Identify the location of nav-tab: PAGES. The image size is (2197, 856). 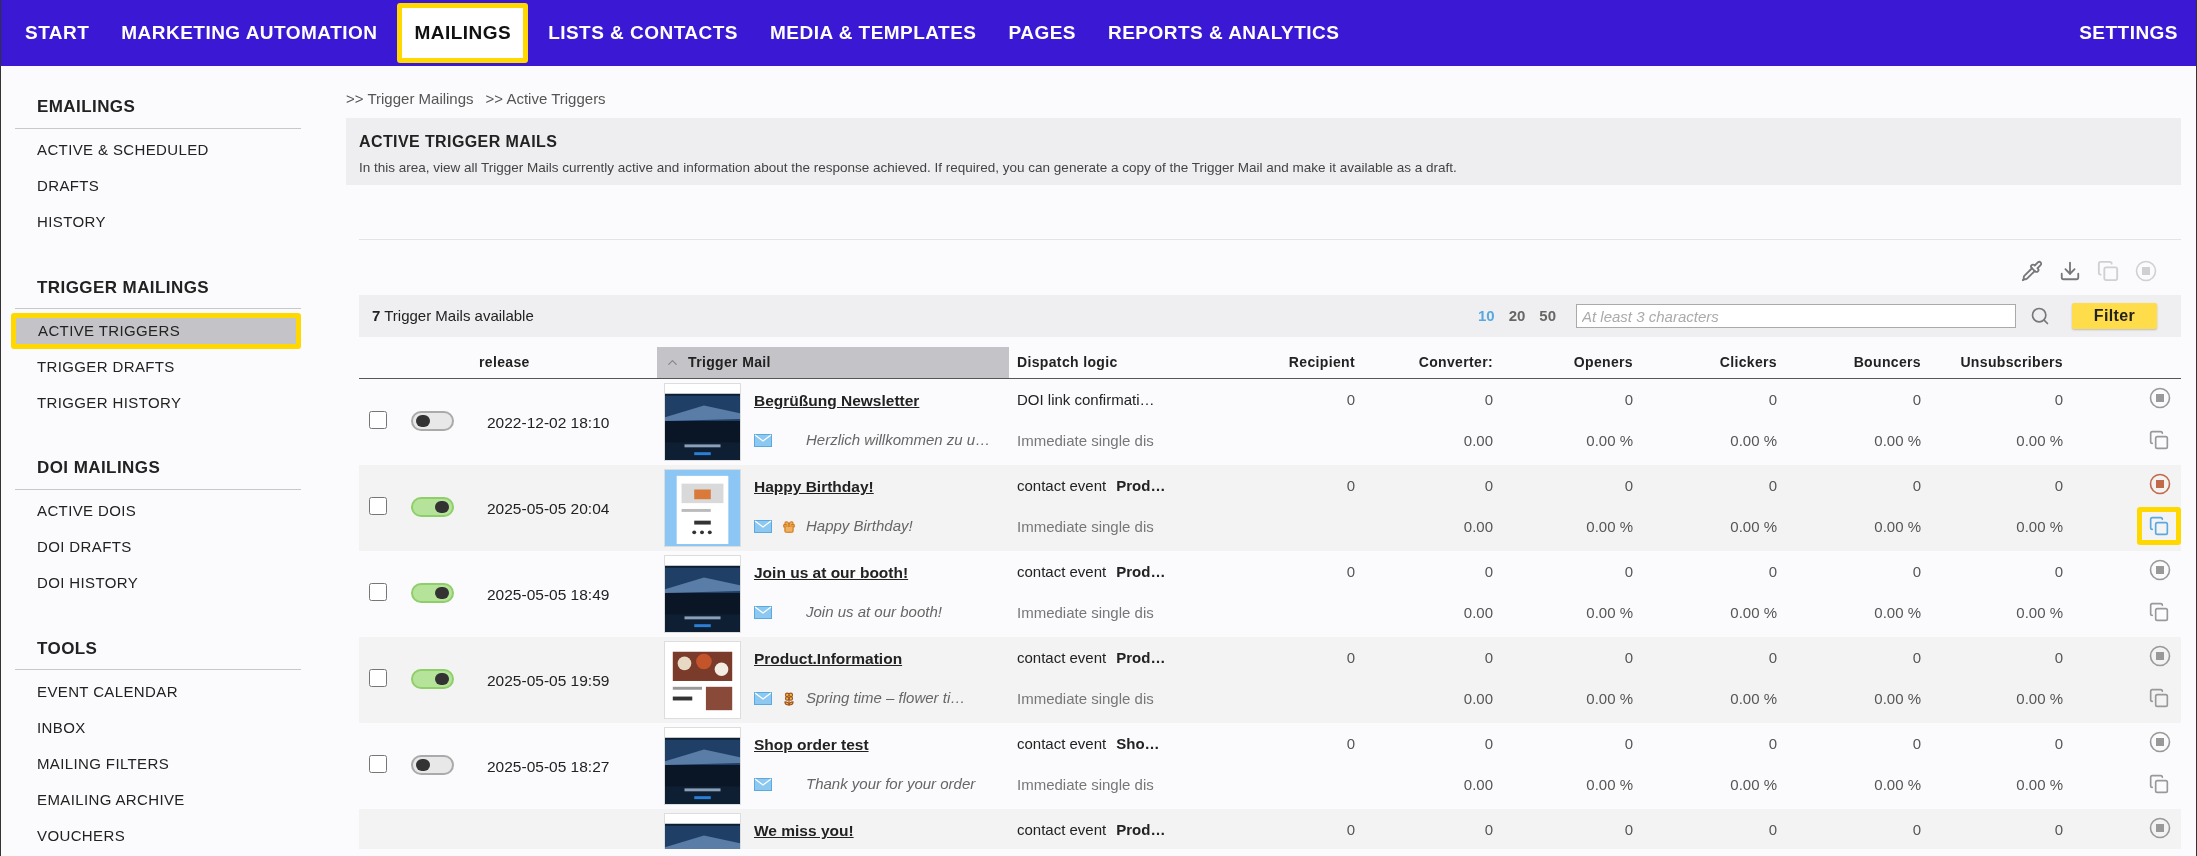
(1042, 33).